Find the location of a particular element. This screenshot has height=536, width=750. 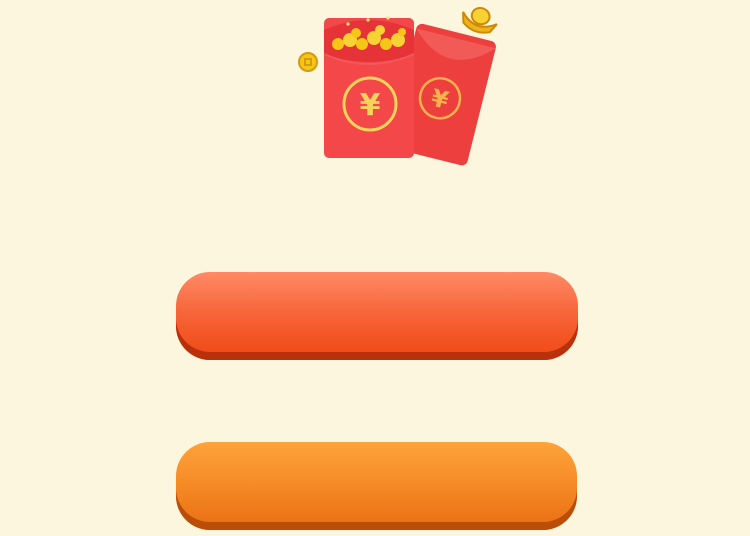

red-envelope-illustration: ¥ ¥ is located at coordinates (400, 85).